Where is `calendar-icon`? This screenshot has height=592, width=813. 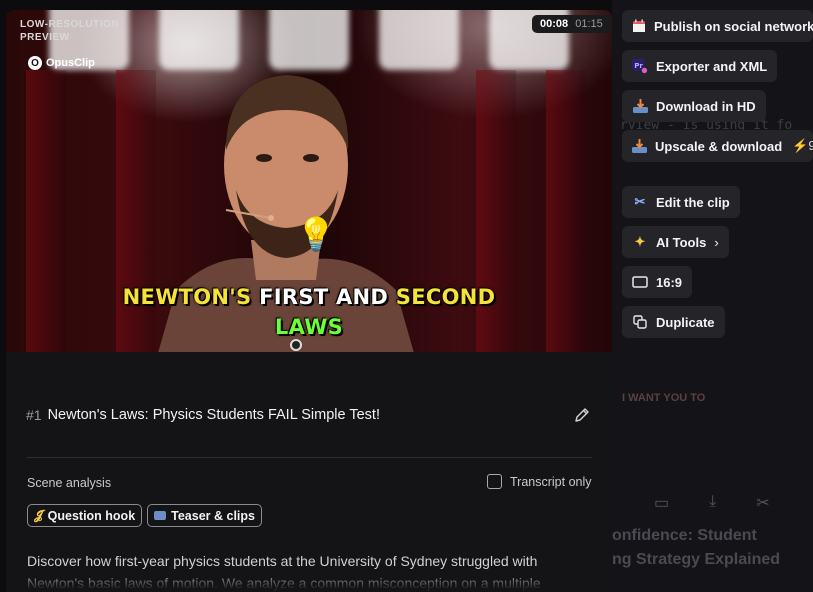 calendar-icon is located at coordinates (639, 26).